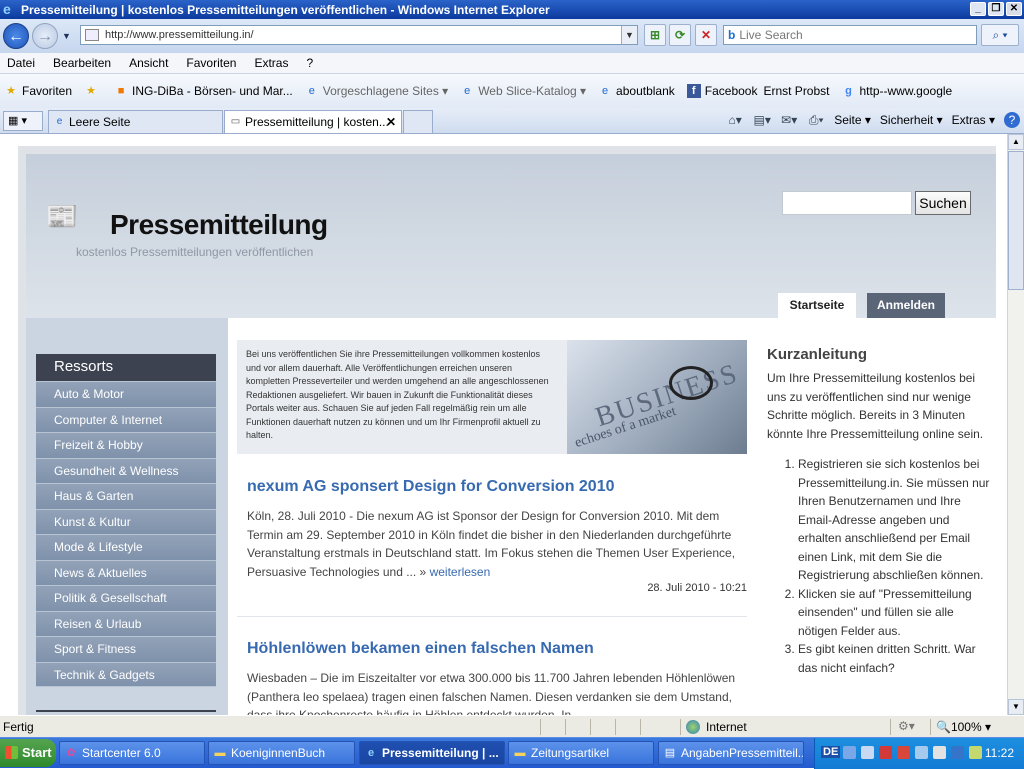 Image resolution: width=1024 pixels, height=769 pixels. I want to click on tab-pressemitteilung: ▭ Pressemitteilung | kosten... ✕, so click(313, 121).